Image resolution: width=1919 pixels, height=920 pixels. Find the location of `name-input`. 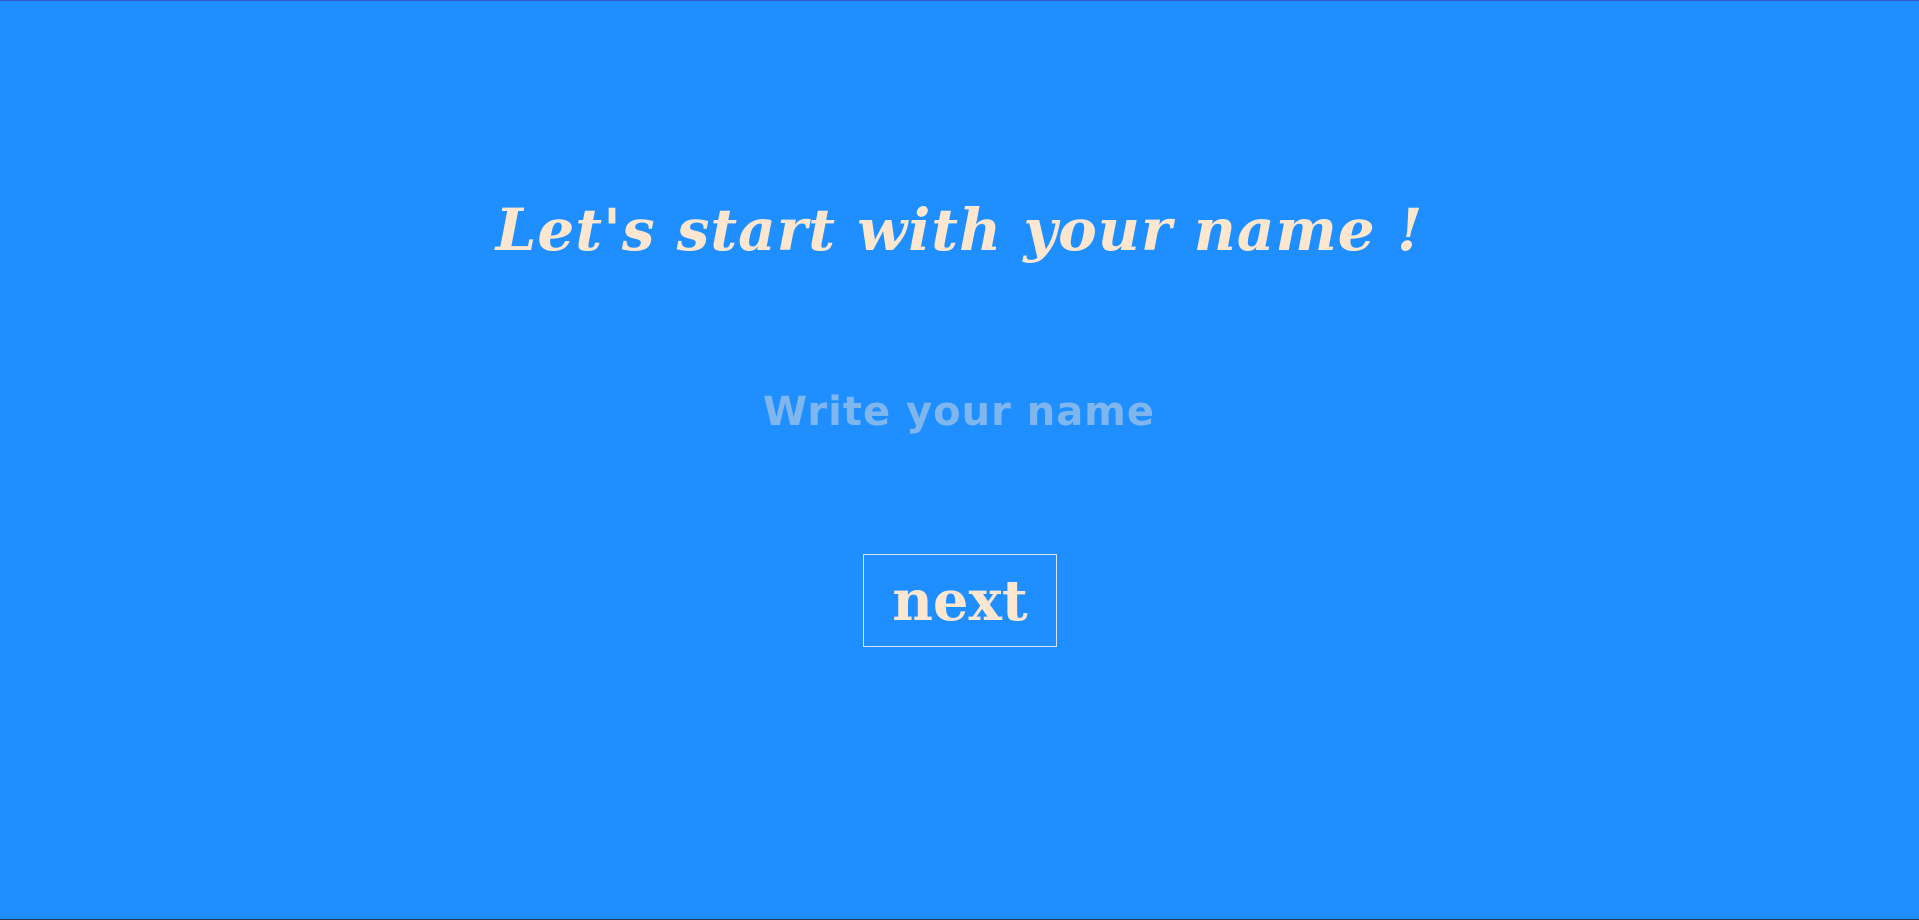

name-input is located at coordinates (959, 412).